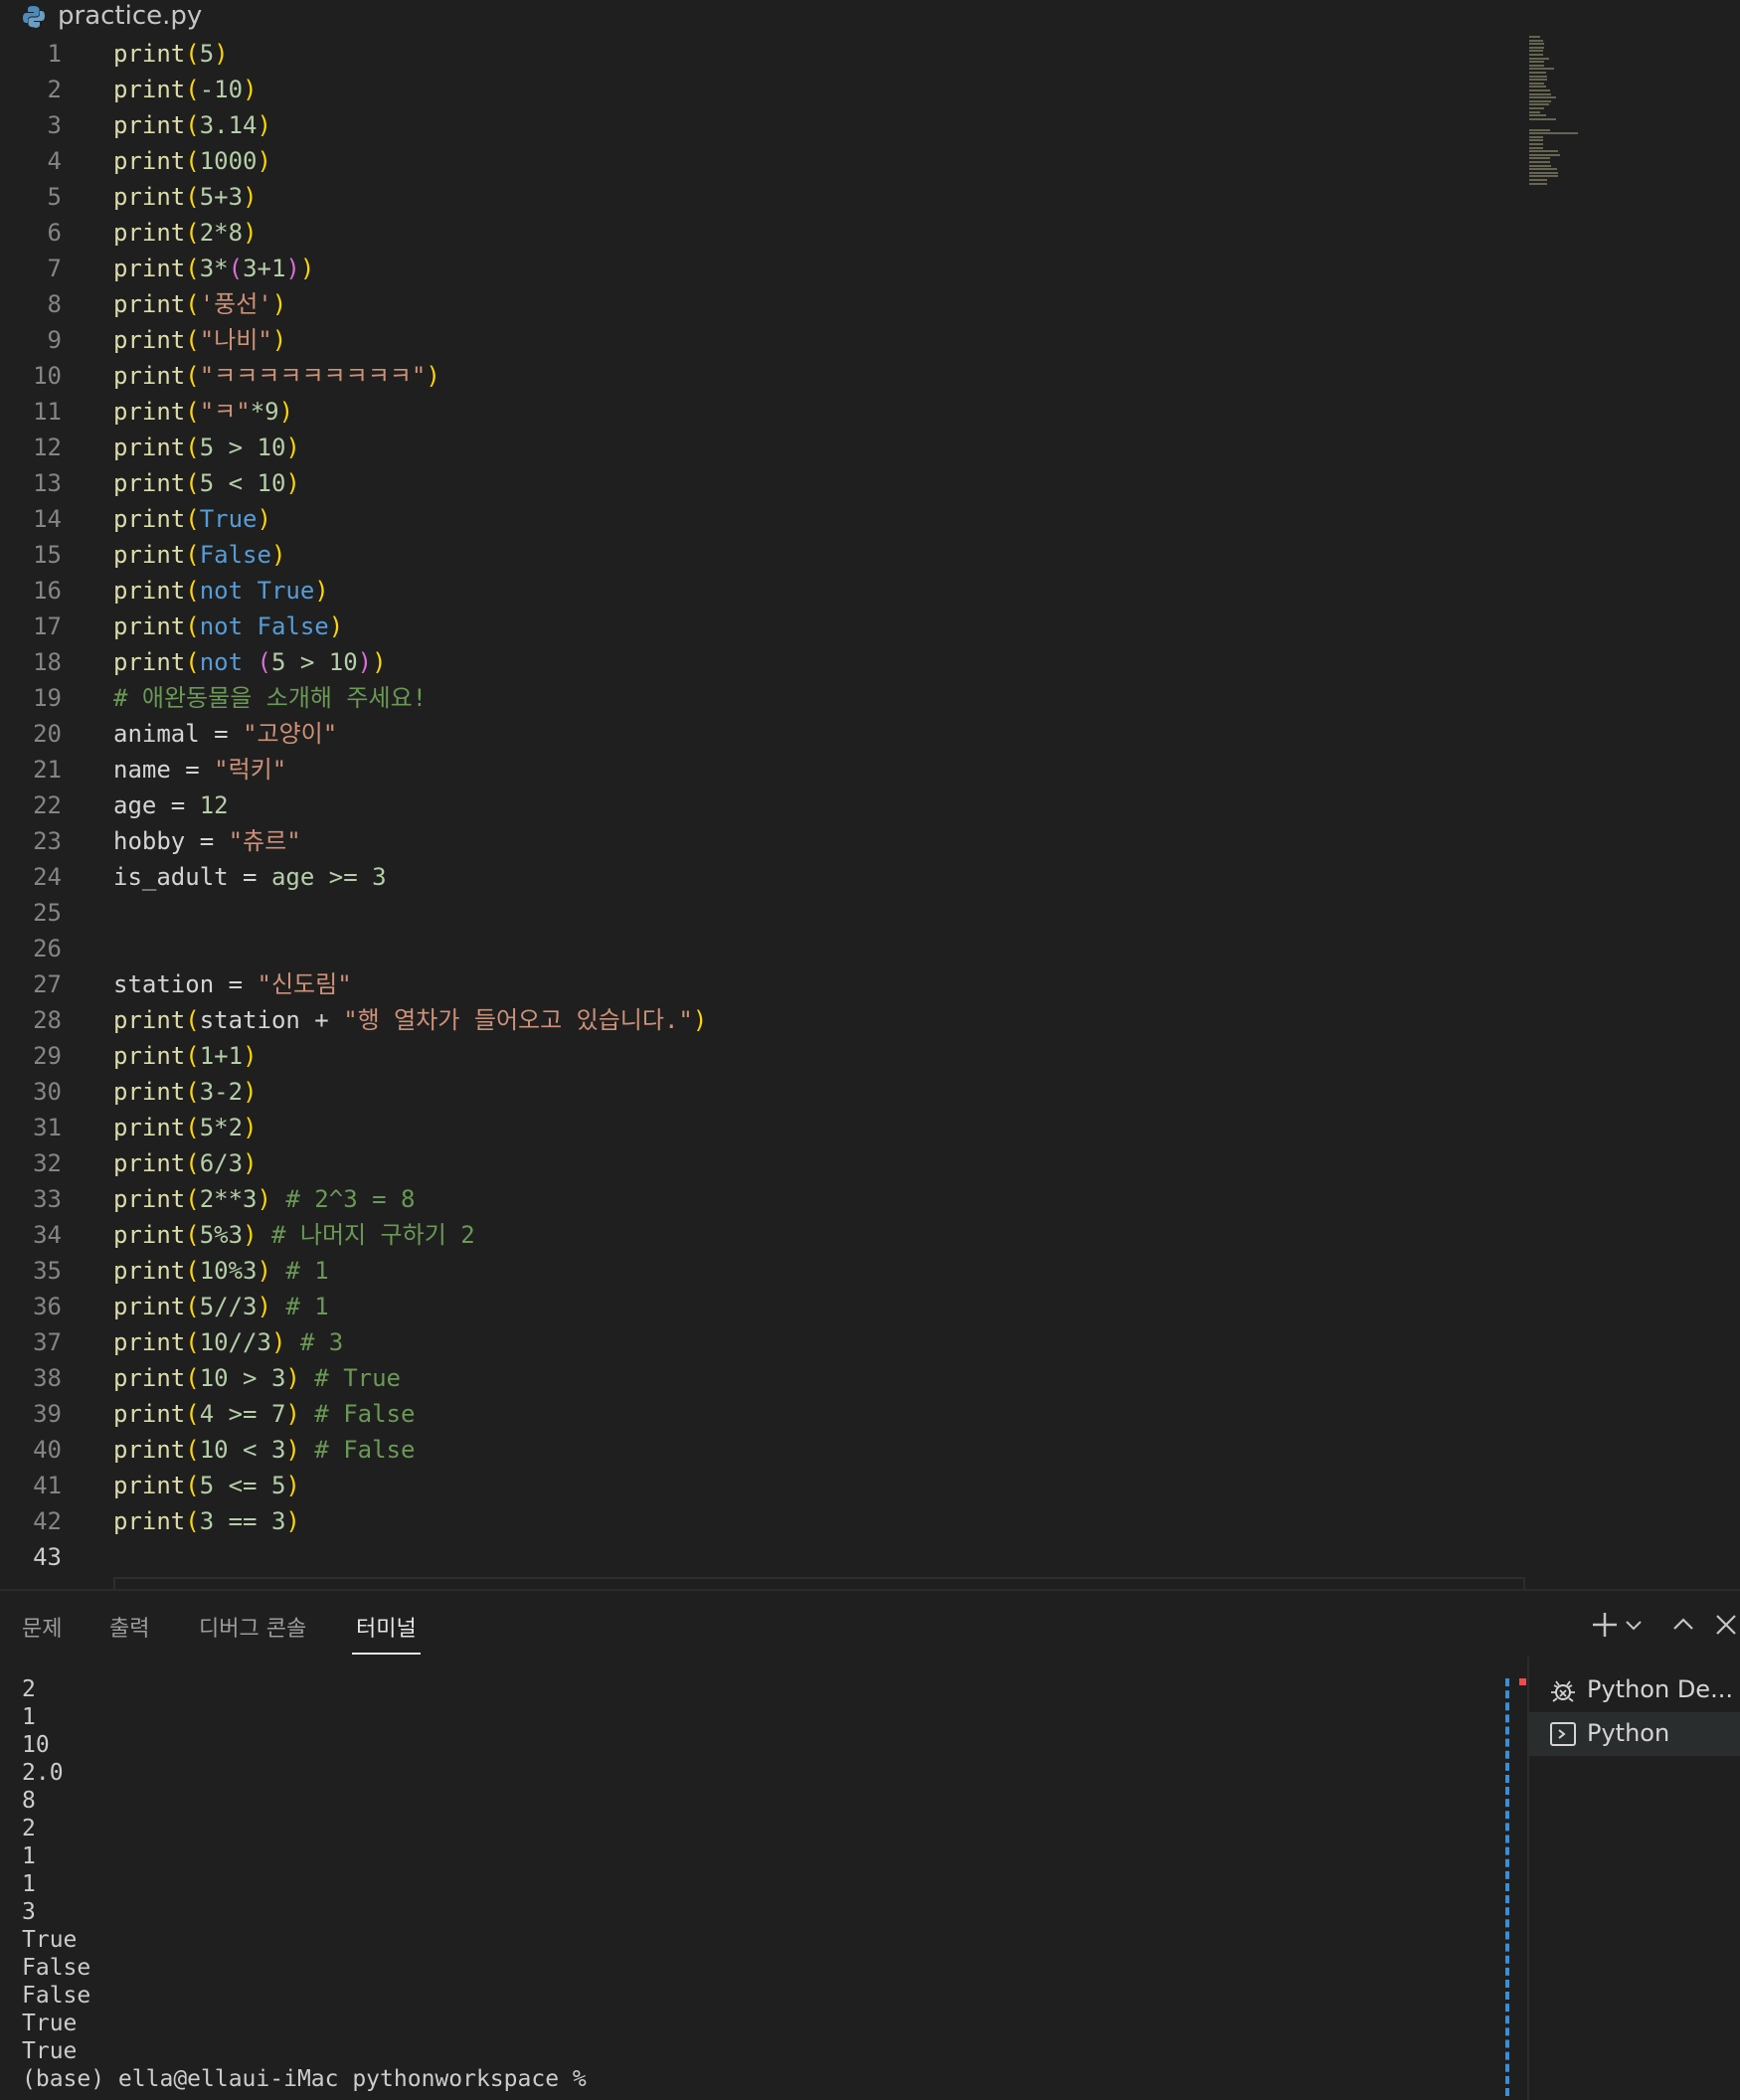  Describe the element at coordinates (763, 841) in the screenshot. I see `code-line: 23 hobby = "츄르"` at that location.